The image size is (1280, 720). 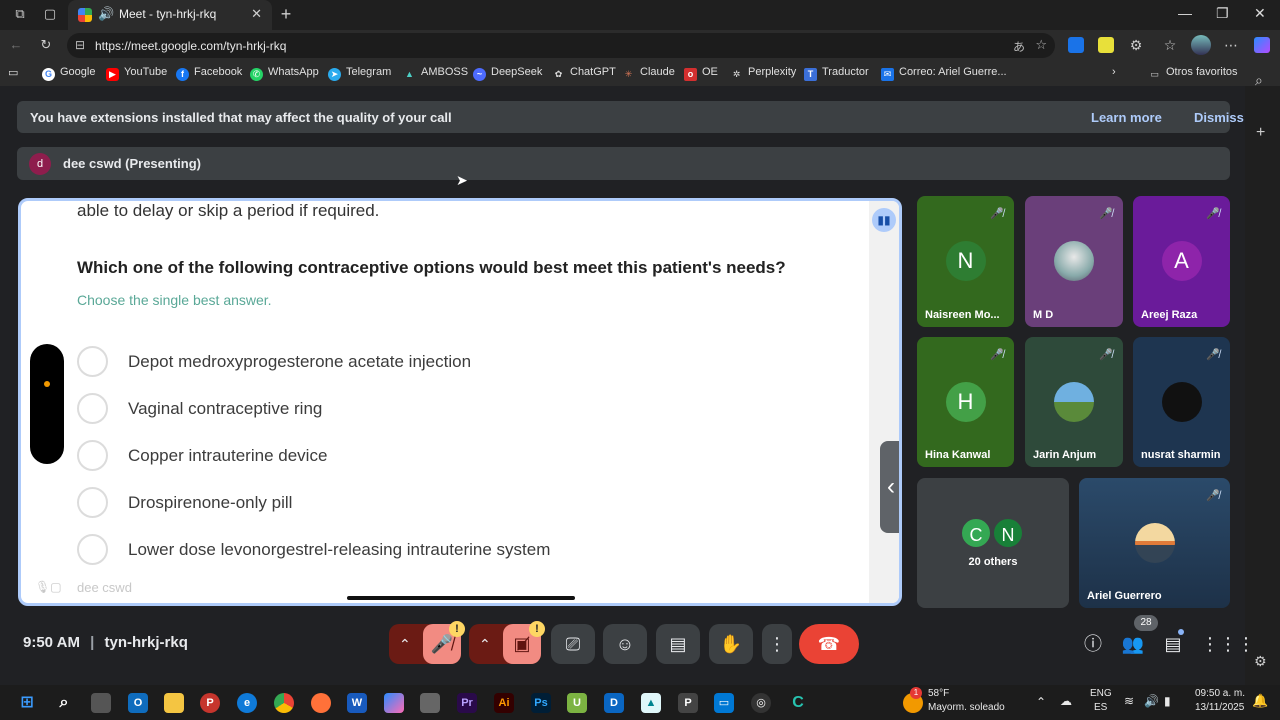 What do you see at coordinates (577, 703) in the screenshot?
I see `app-u-icon: U` at bounding box center [577, 703].